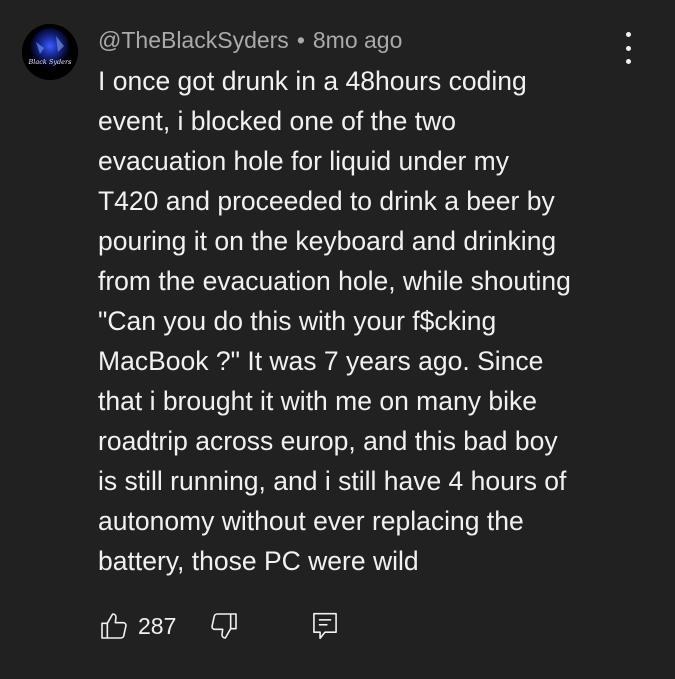  I want to click on comment-line: MacBook ?" It was 7 years ago. Since, so click(321, 361).